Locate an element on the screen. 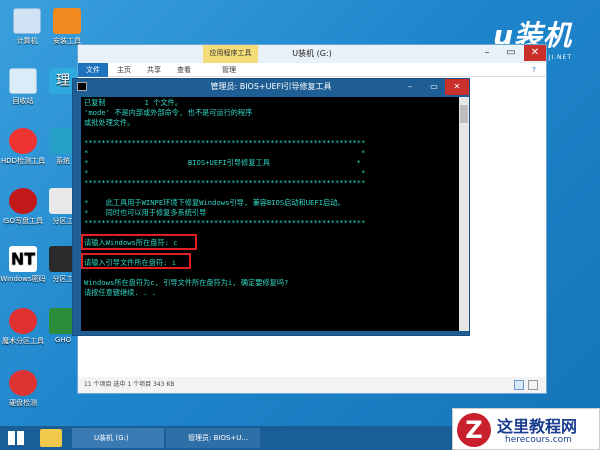  cmd-scrollbar is located at coordinates (464, 214).